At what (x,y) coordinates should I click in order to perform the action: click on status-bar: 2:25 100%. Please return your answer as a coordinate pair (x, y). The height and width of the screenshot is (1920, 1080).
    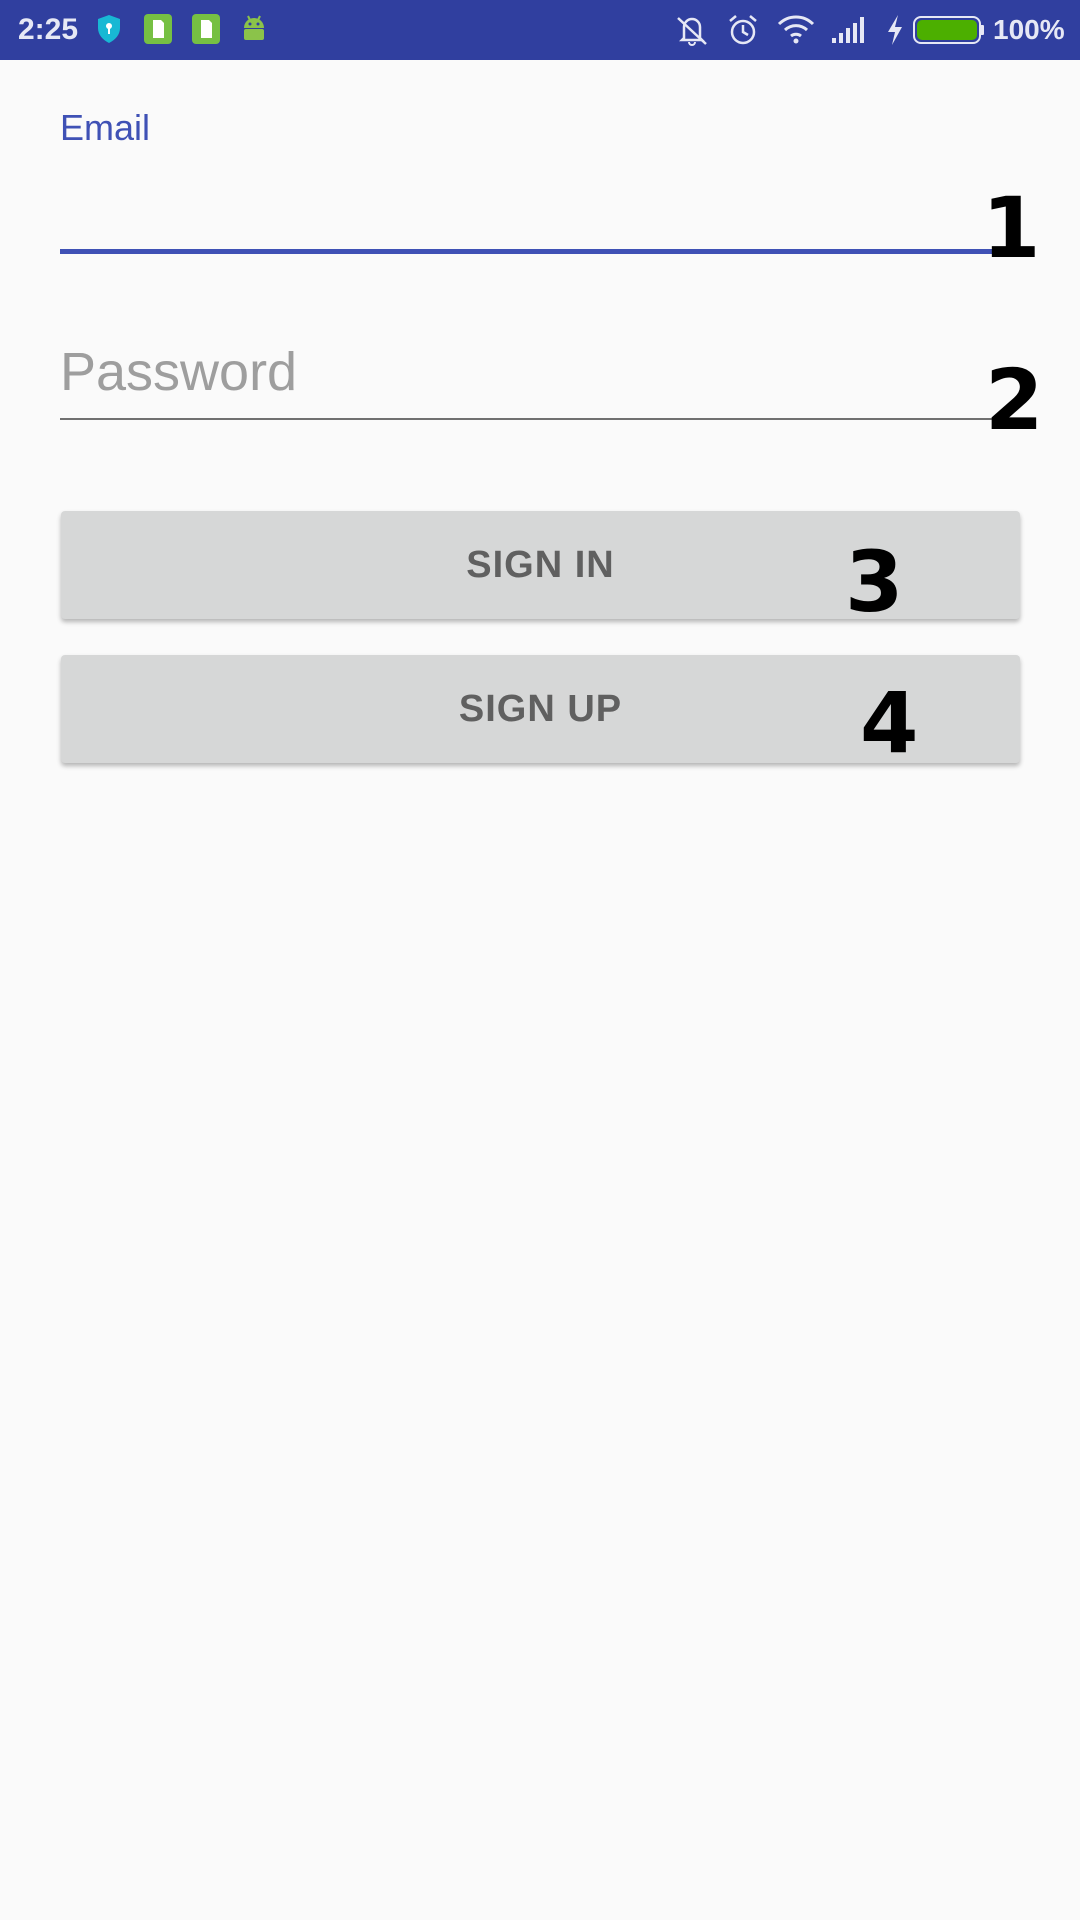
    Looking at the image, I should click on (540, 30).